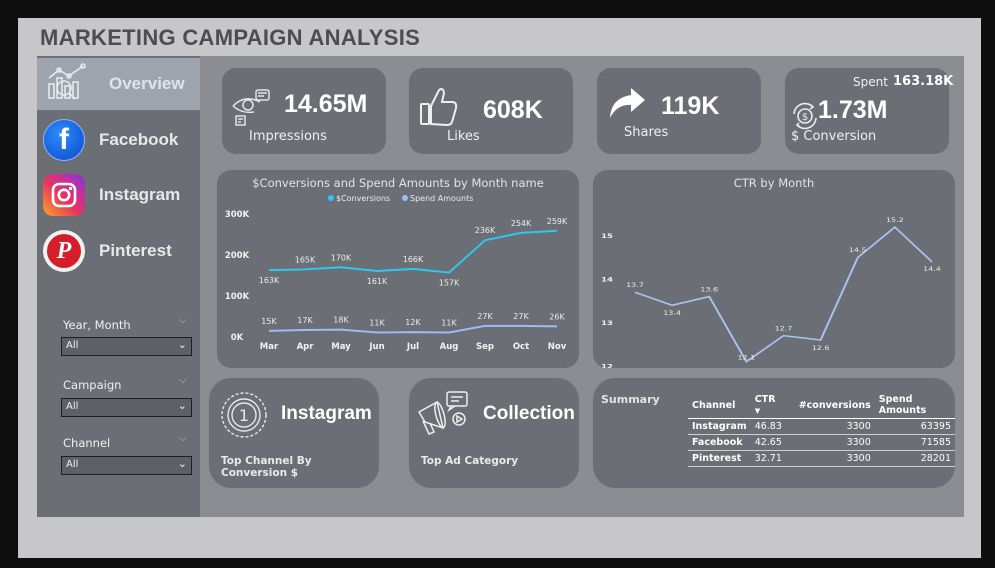  What do you see at coordinates (72, 406) in the screenshot?
I see `filter-campaign-value: All` at bounding box center [72, 406].